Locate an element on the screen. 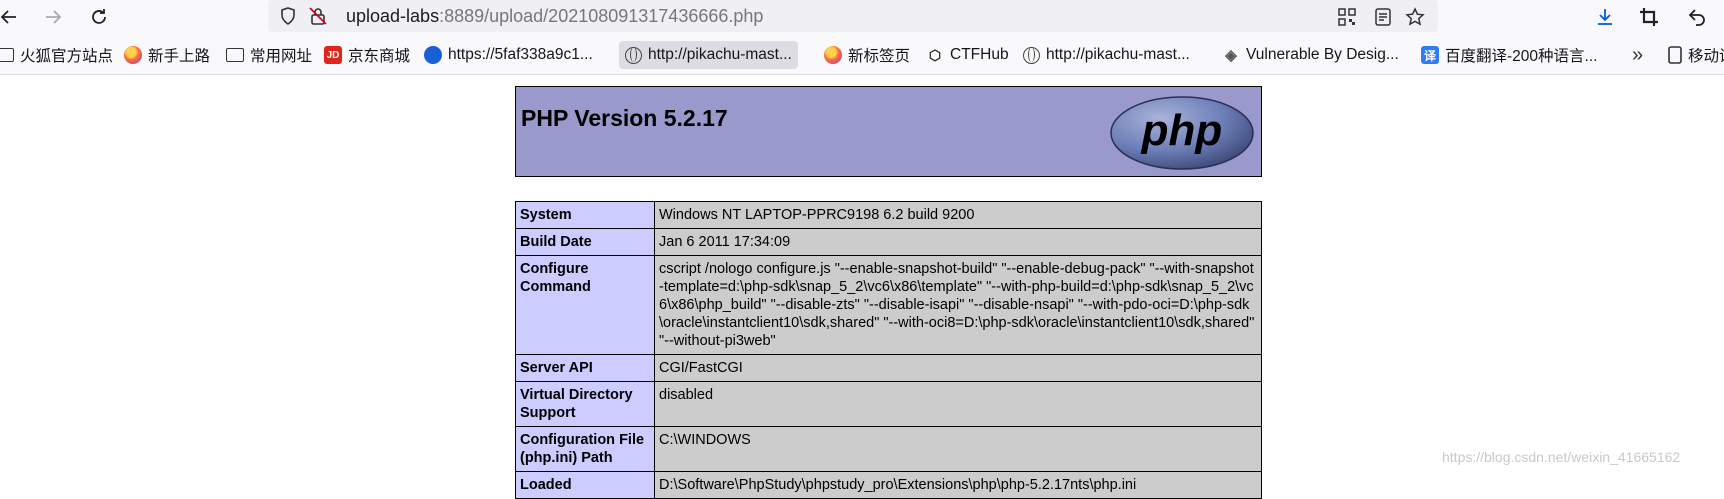 This screenshot has height=499, width=1724. url-host: upload-labs is located at coordinates (393, 16).